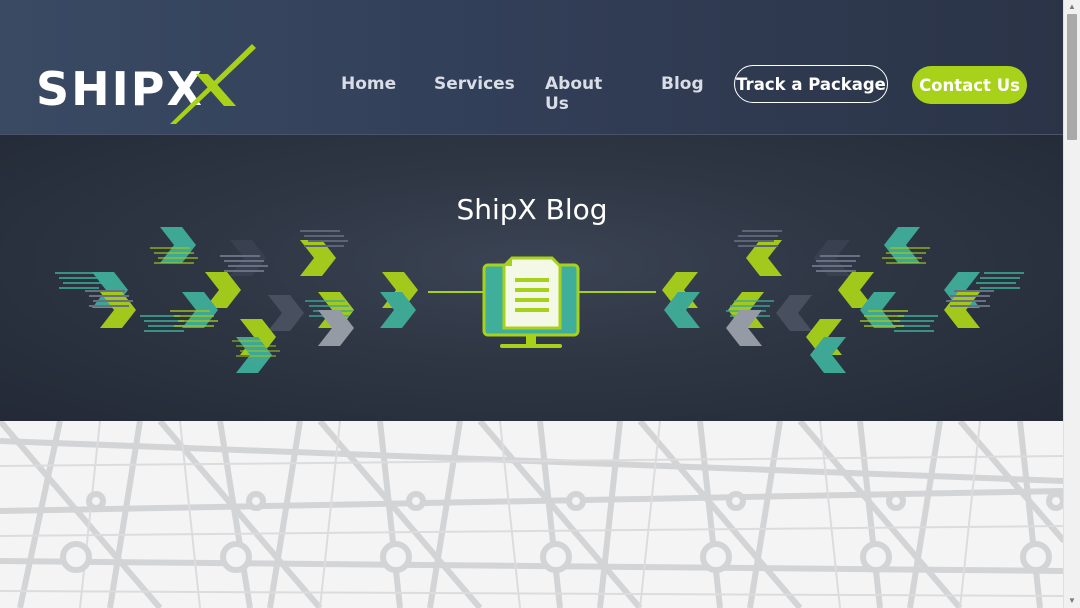  Describe the element at coordinates (213, 84) in the screenshot. I see `logo-slash-icon` at that location.